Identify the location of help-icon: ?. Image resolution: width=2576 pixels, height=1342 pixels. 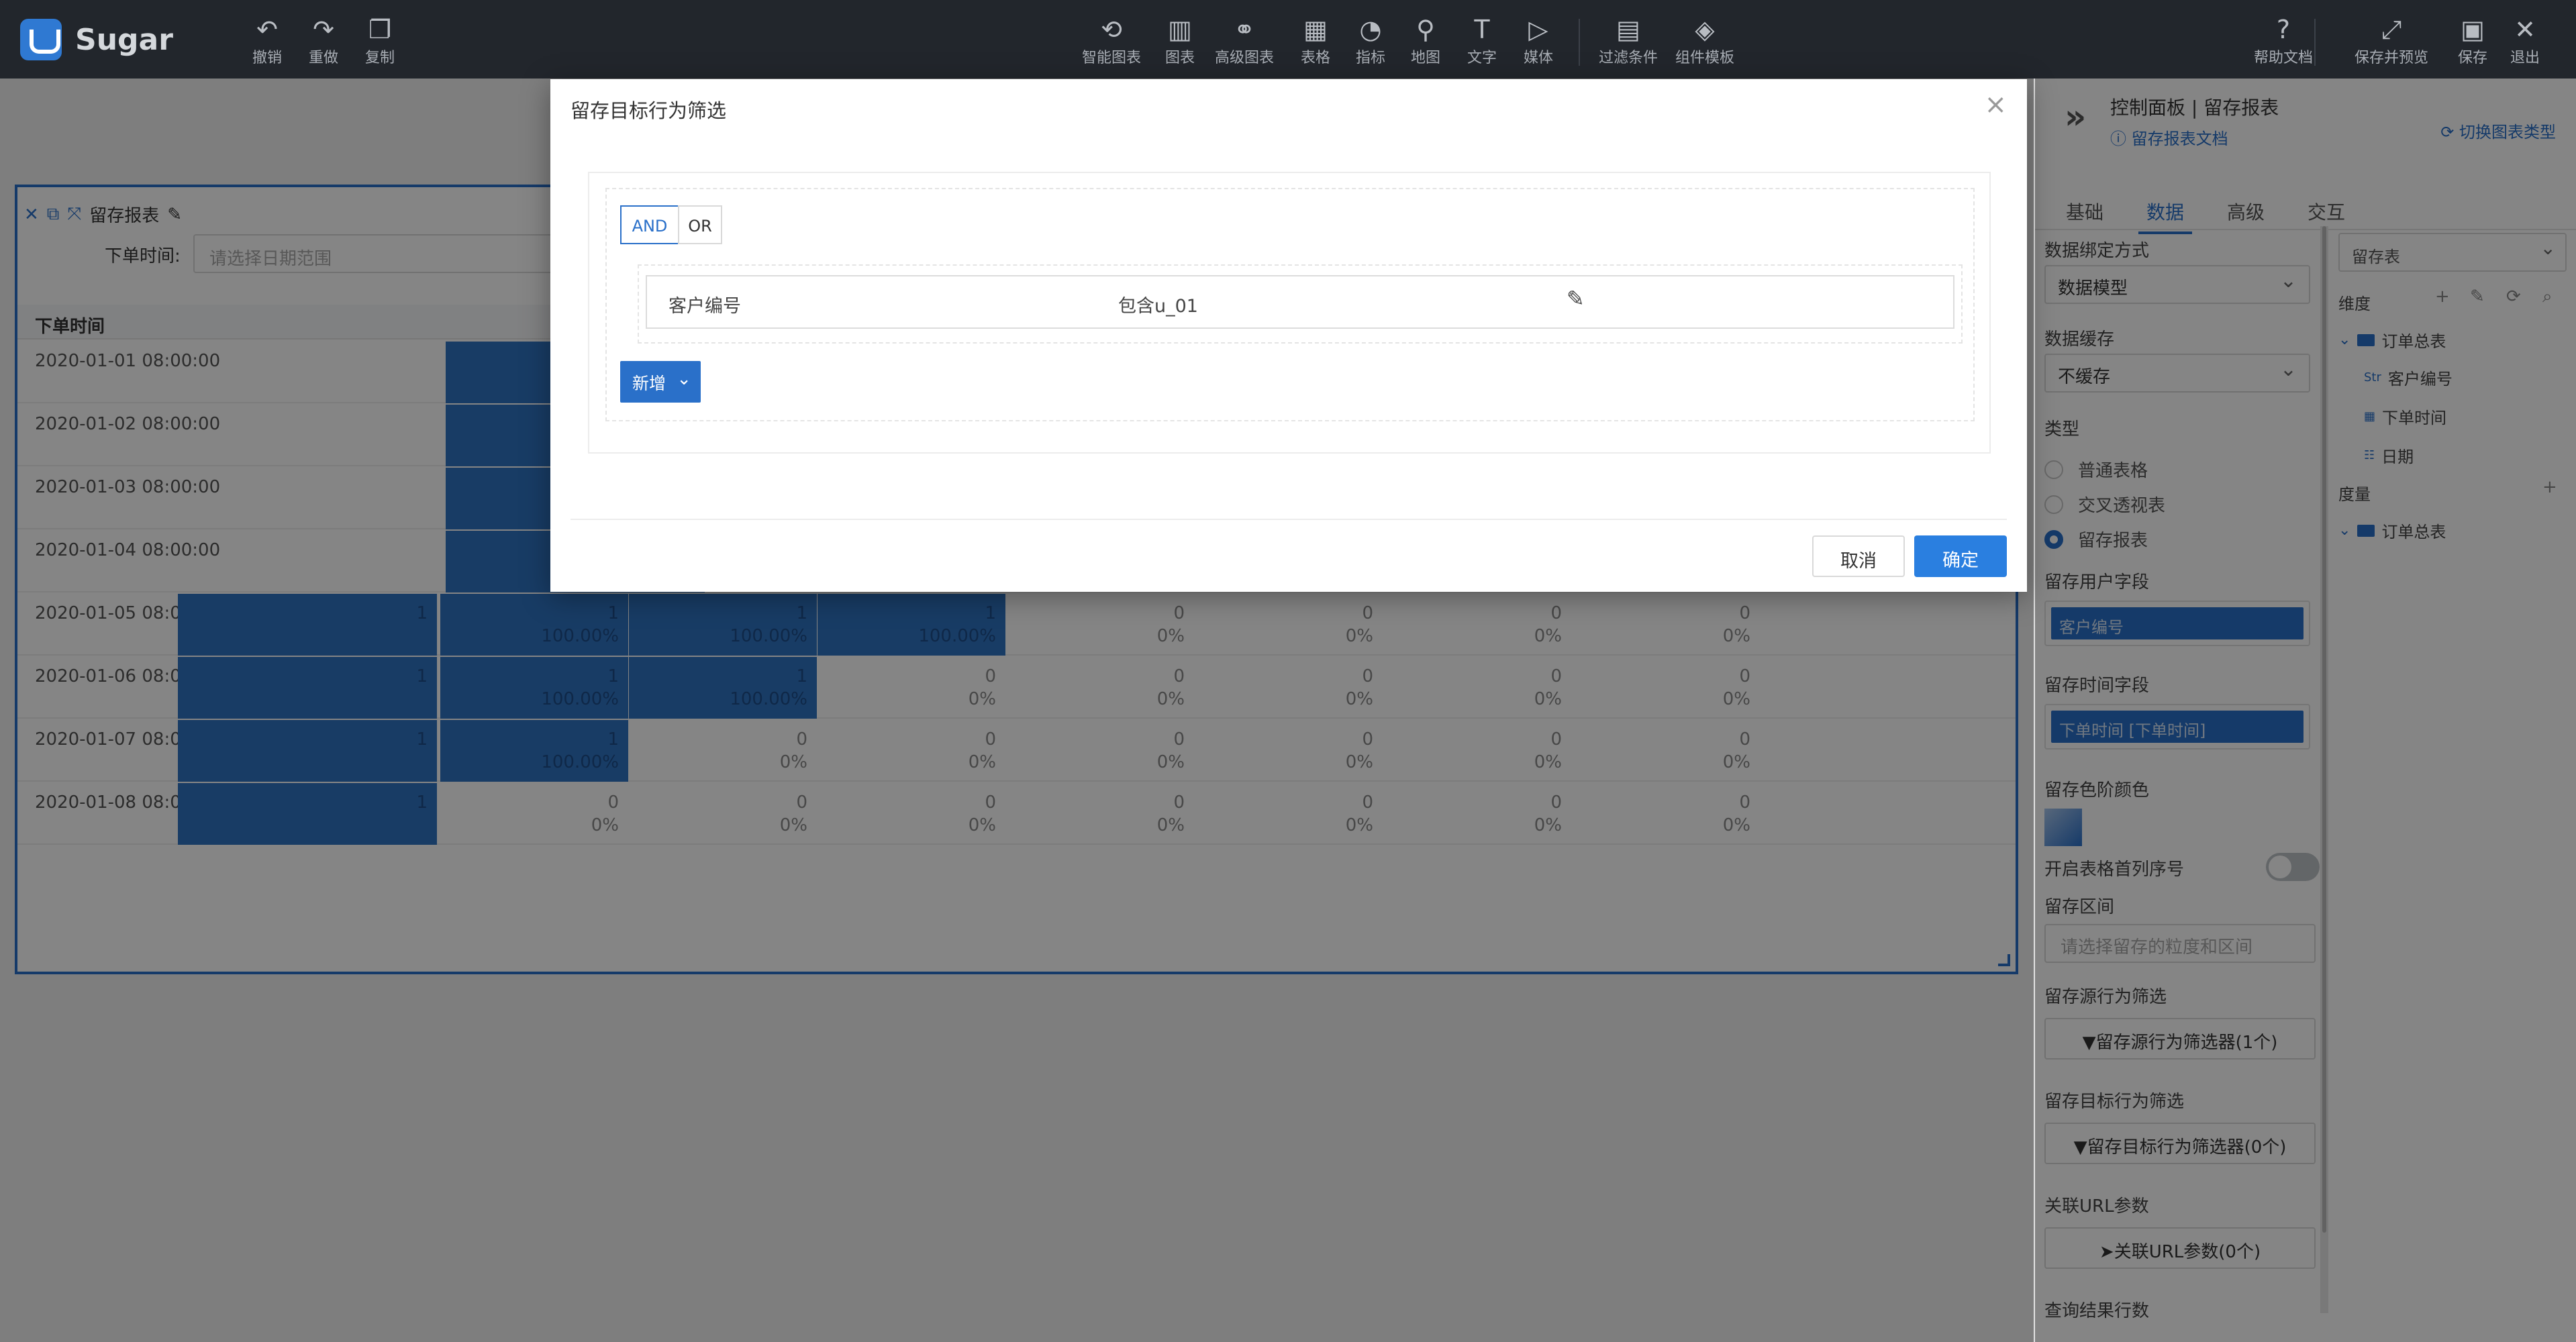
(2283, 29).